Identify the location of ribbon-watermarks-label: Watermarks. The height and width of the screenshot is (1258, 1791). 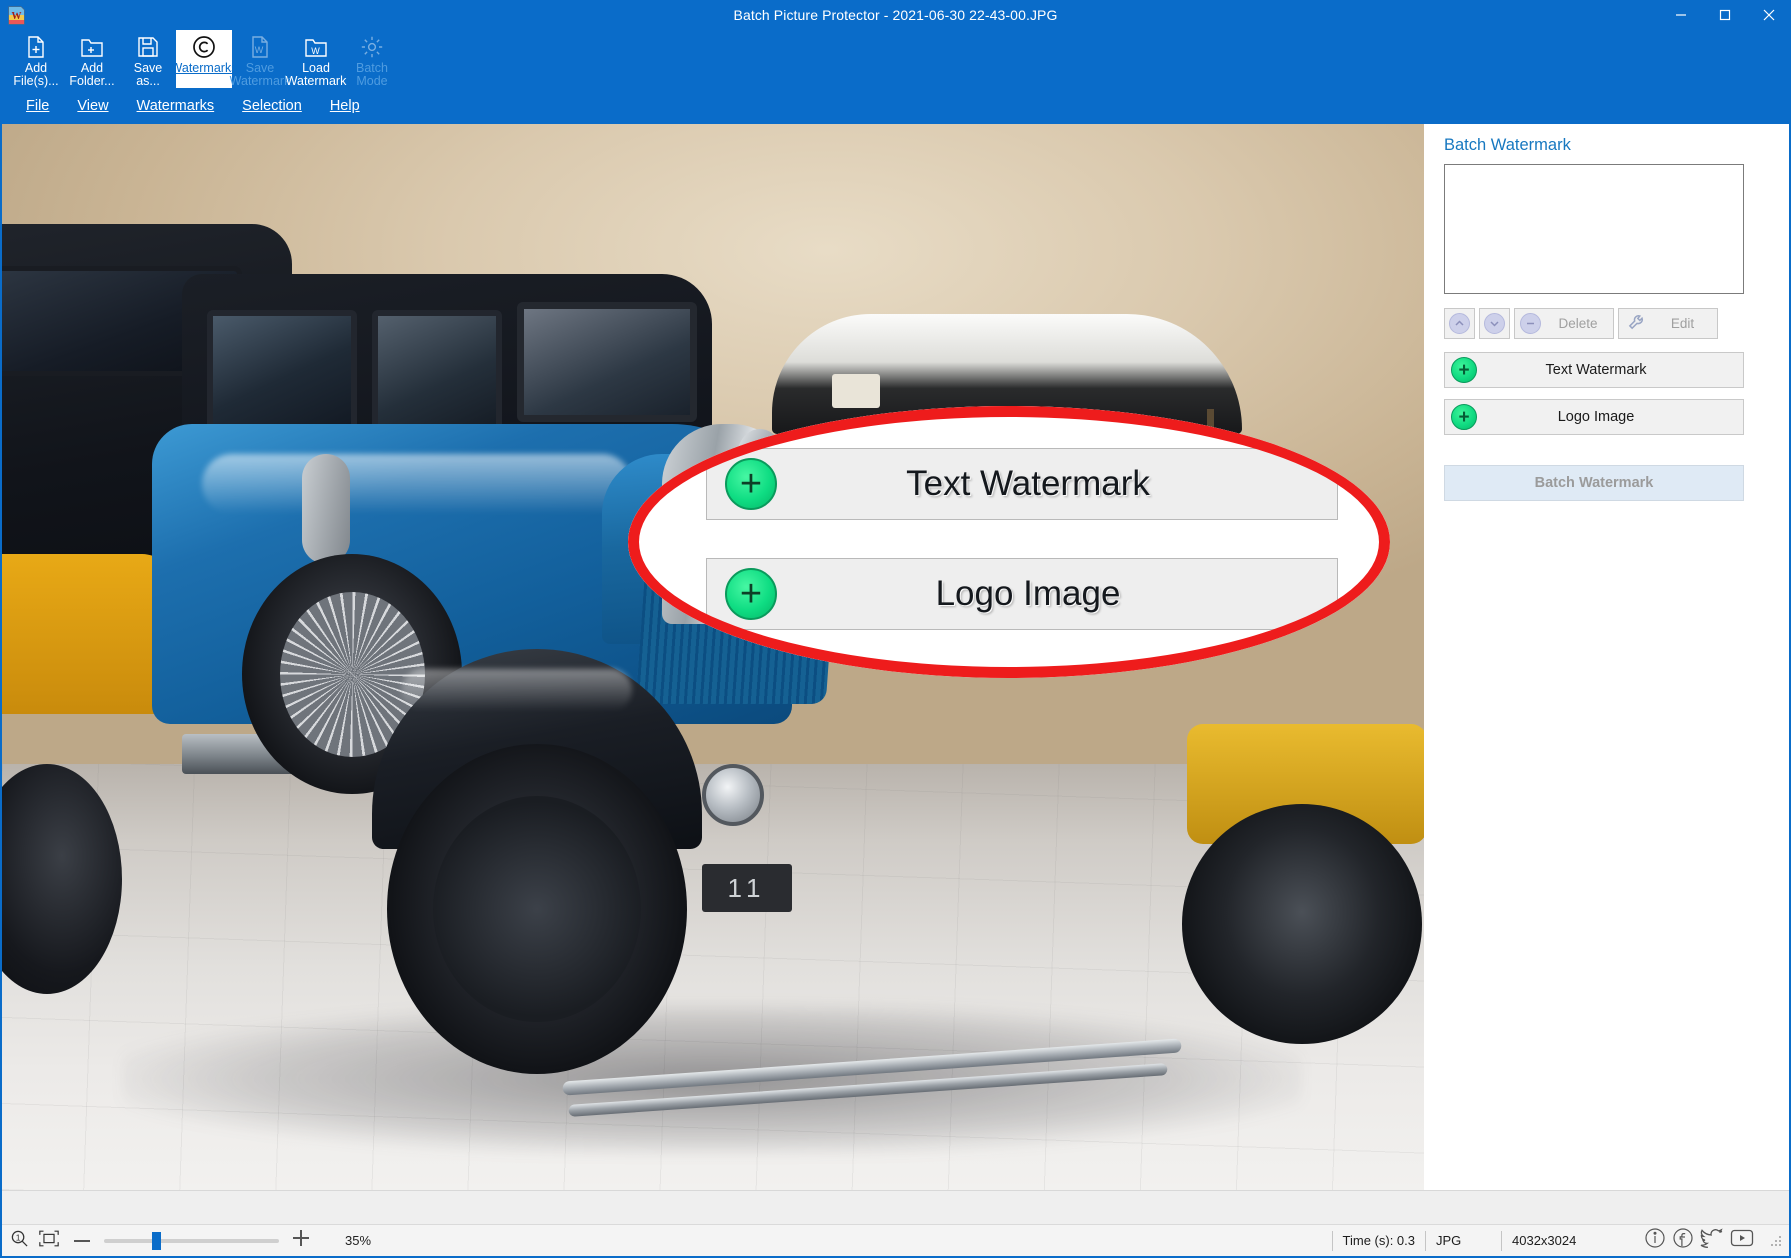
(204, 68).